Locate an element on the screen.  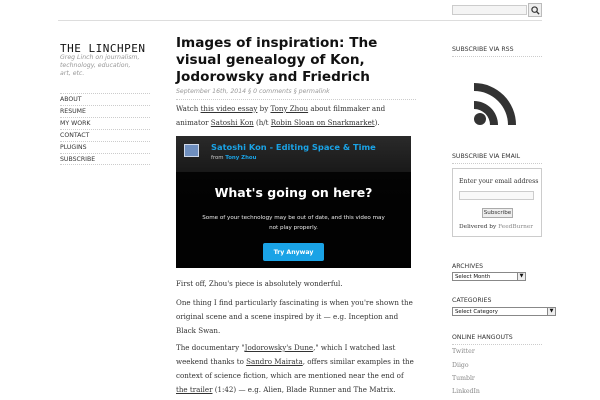
trailer-link: the trailer is located at coordinates (194, 389).